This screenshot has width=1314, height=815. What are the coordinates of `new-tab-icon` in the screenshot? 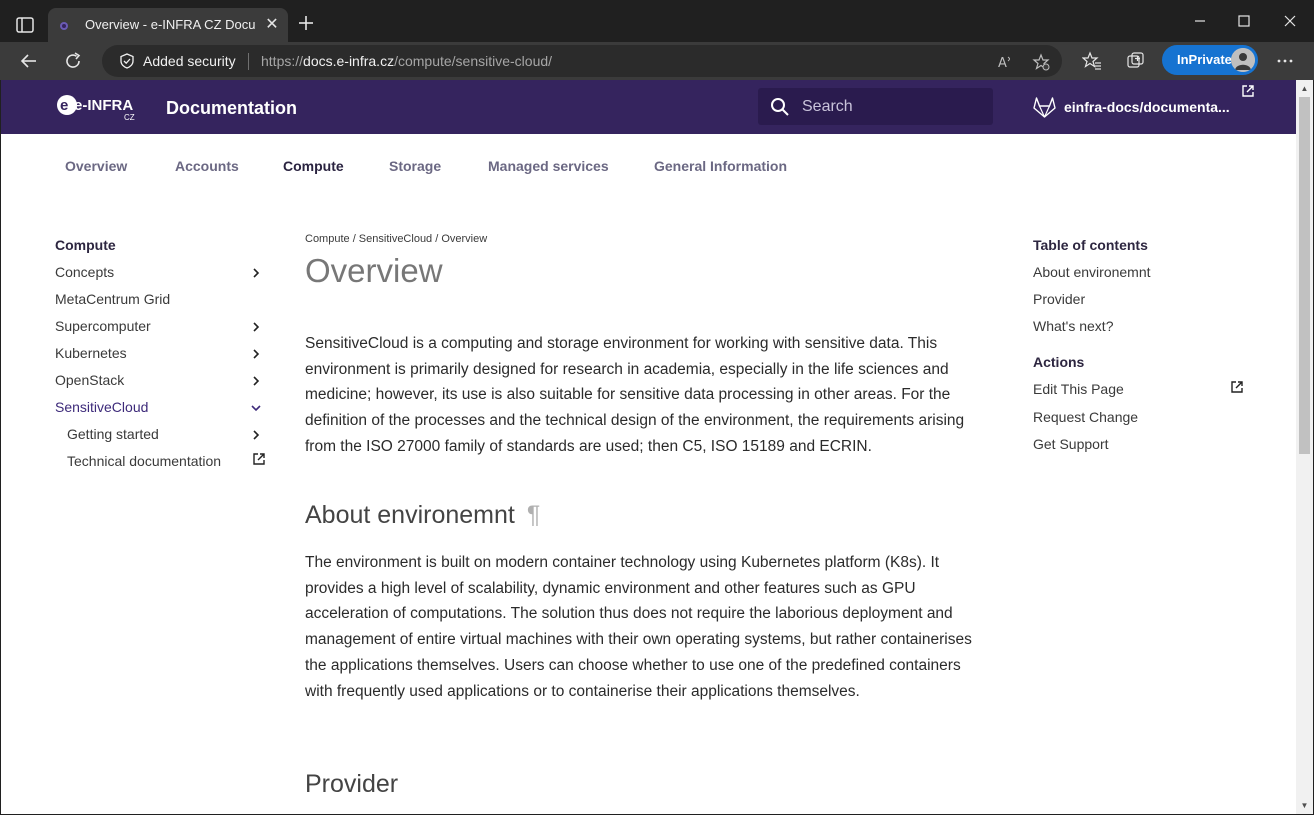 It's located at (306, 23).